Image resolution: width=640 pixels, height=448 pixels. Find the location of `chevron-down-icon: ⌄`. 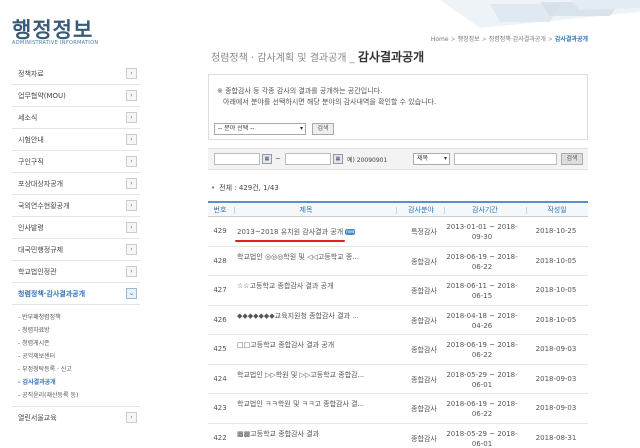

chevron-down-icon: ⌄ is located at coordinates (131, 293).